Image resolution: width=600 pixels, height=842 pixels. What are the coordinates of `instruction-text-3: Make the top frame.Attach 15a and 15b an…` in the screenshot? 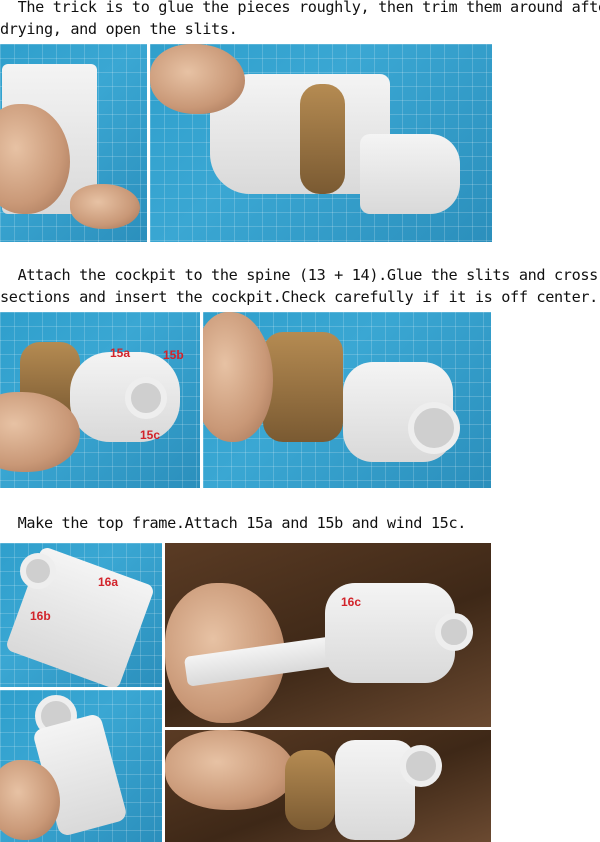 It's located at (233, 523).